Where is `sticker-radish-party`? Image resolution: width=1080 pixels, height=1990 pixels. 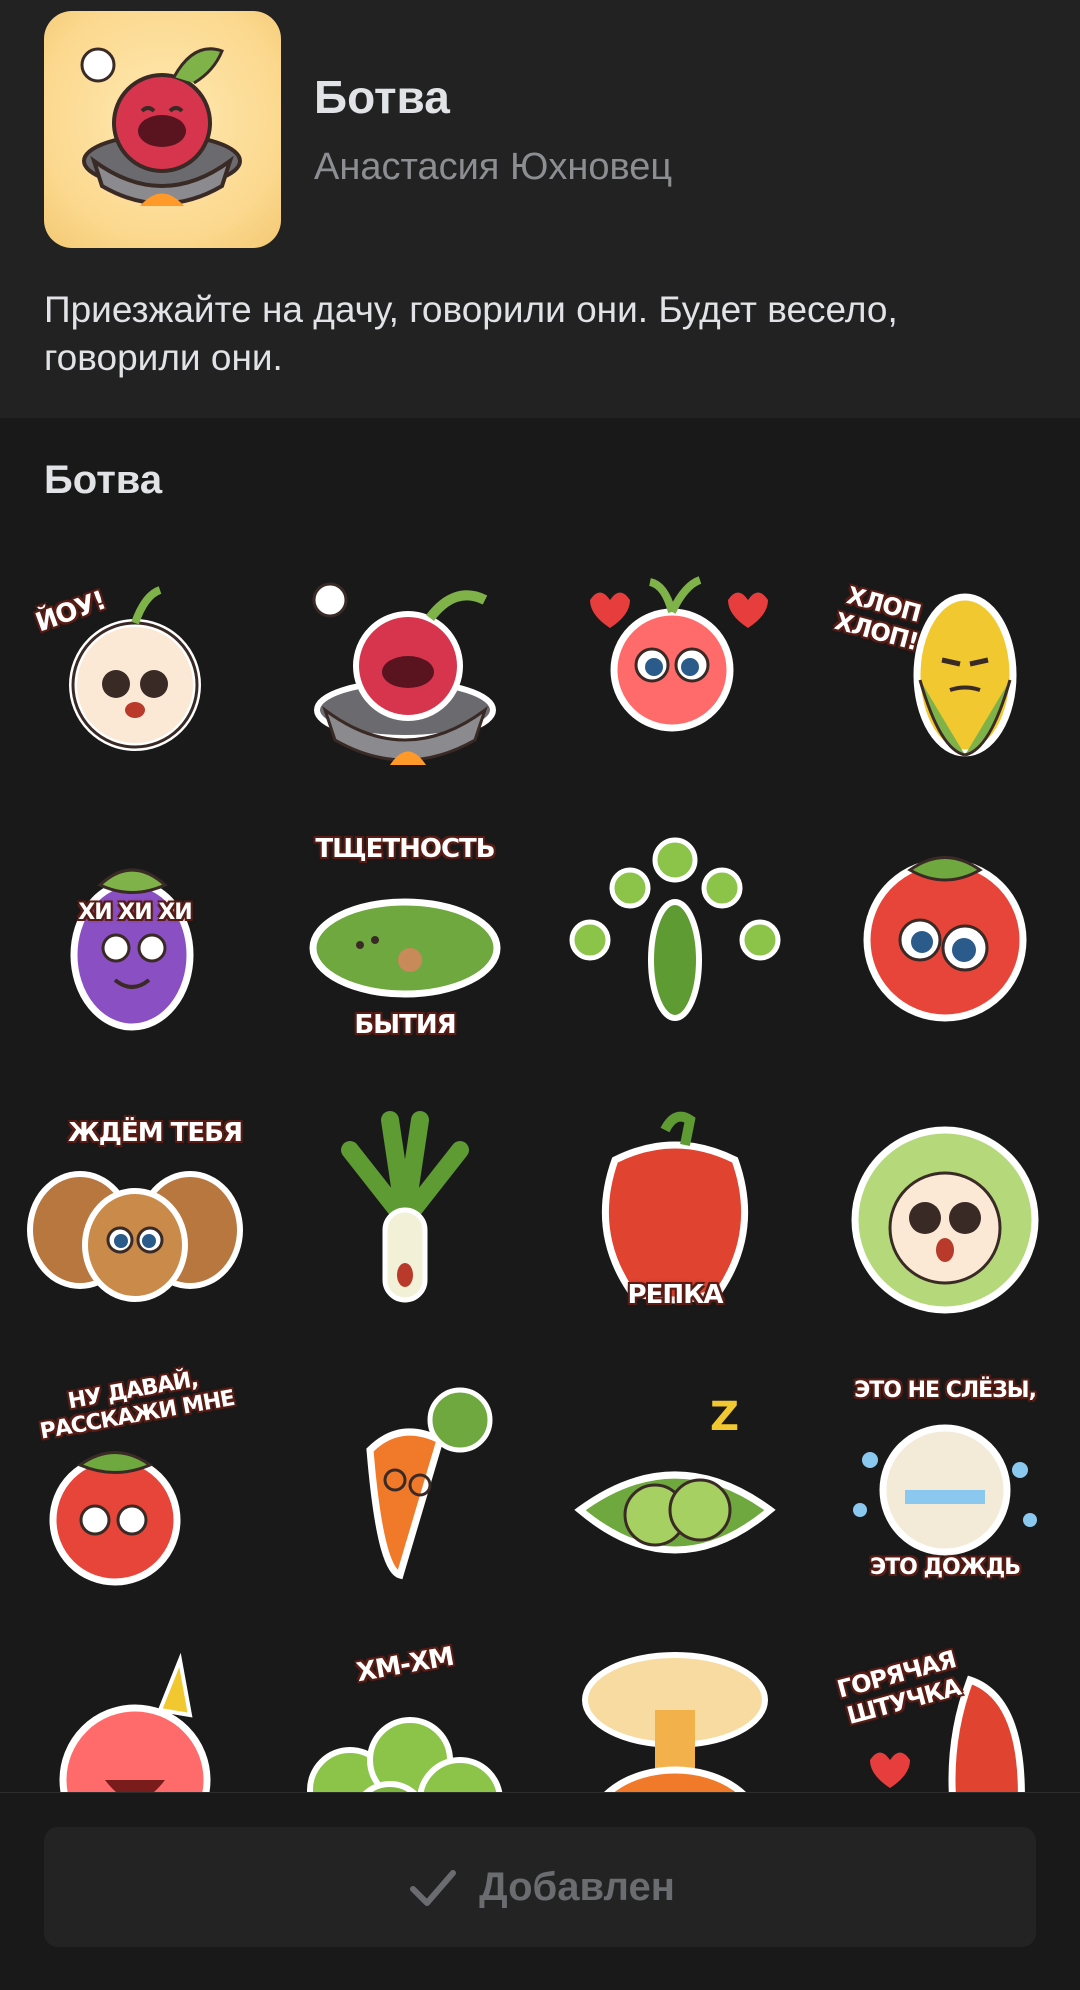
sticker-radish-party is located at coordinates (135, 1716).